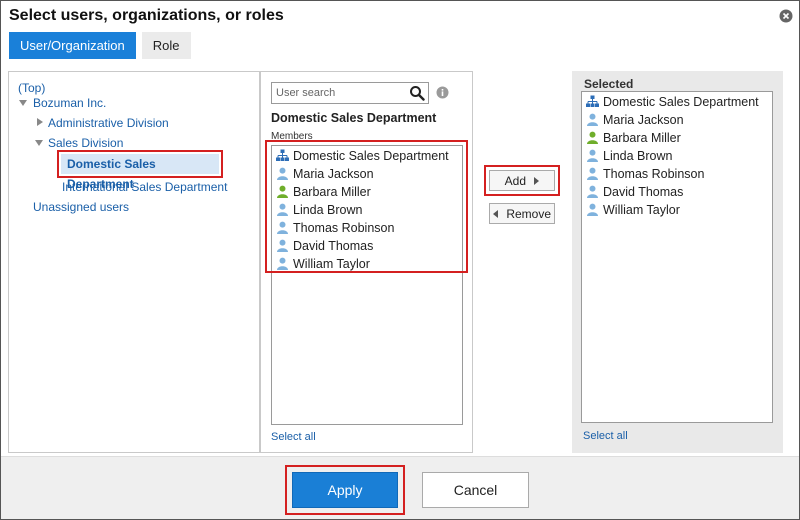 This screenshot has height=520, width=800. I want to click on add-button-label: Add, so click(515, 180).